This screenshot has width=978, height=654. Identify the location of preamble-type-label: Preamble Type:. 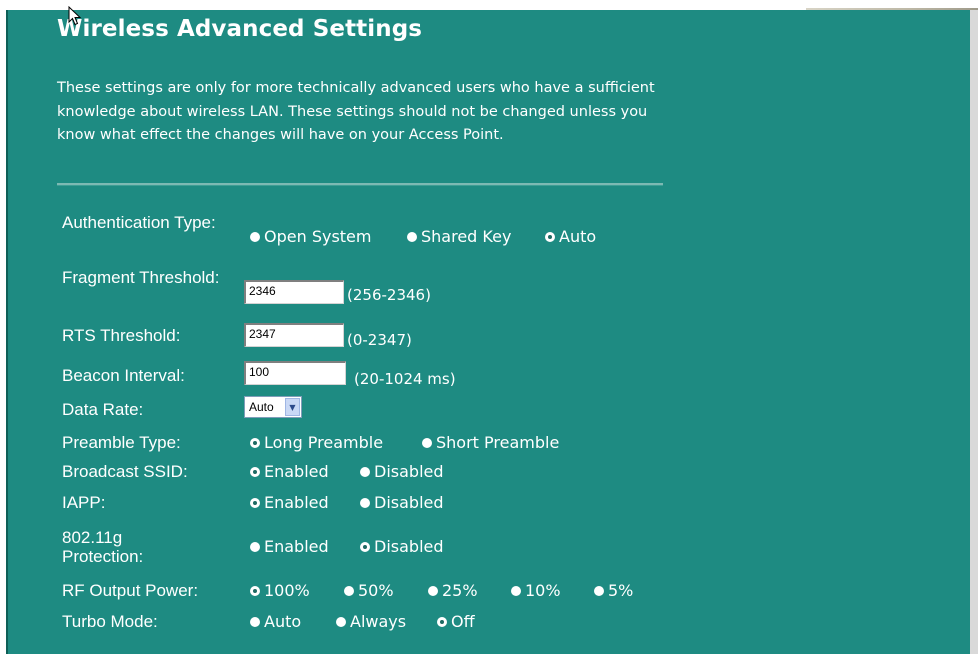
(121, 442).